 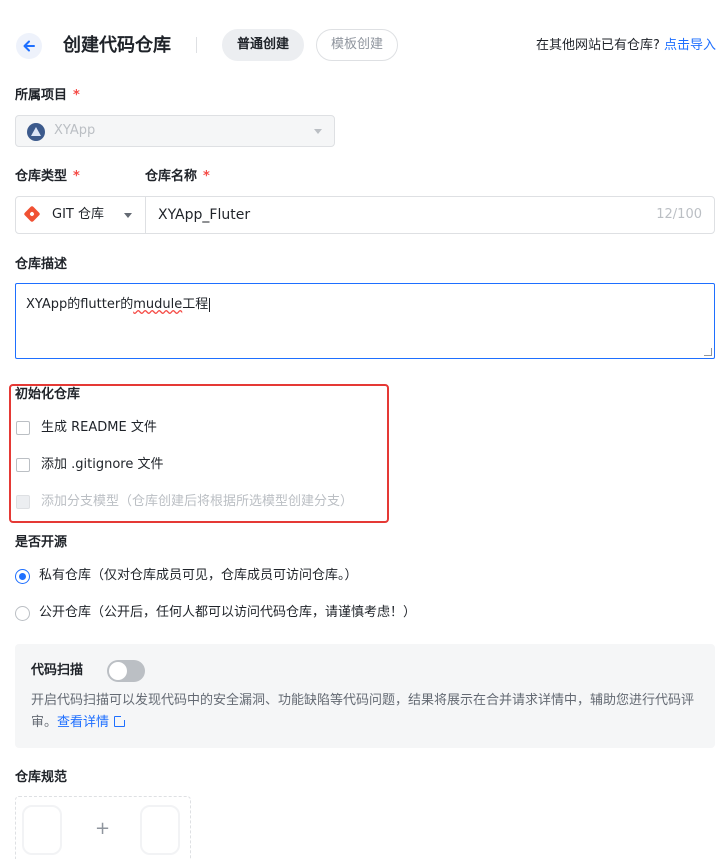 I want to click on description-text-post: 工程, so click(x=195, y=304).